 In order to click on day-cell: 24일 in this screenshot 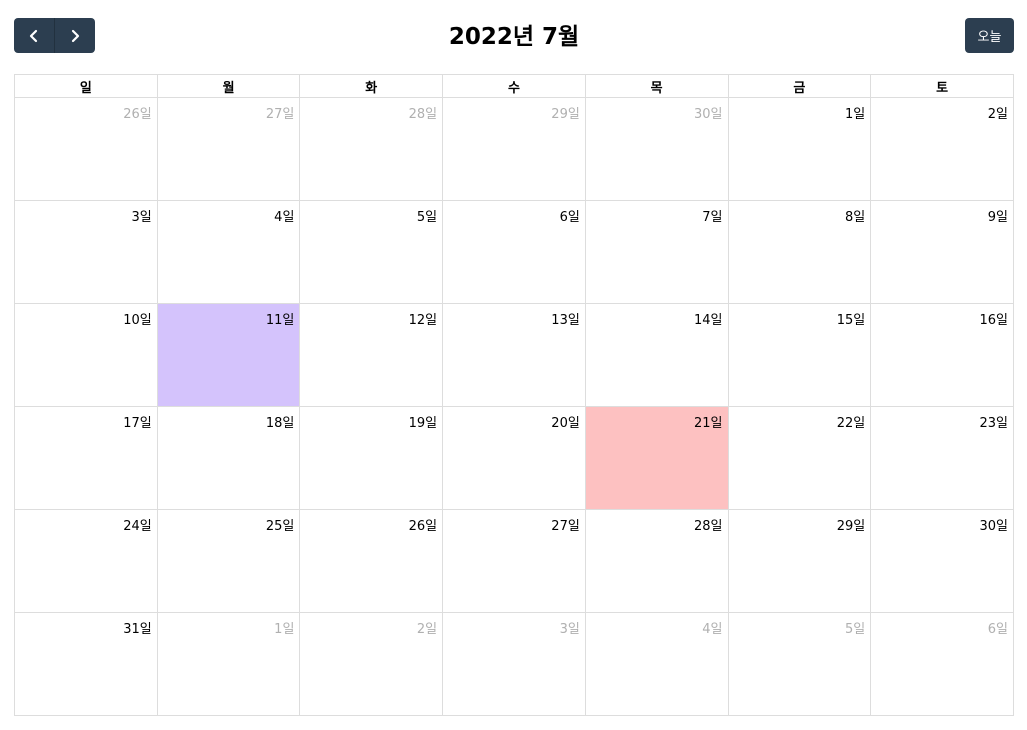, I will do `click(86, 561)`.